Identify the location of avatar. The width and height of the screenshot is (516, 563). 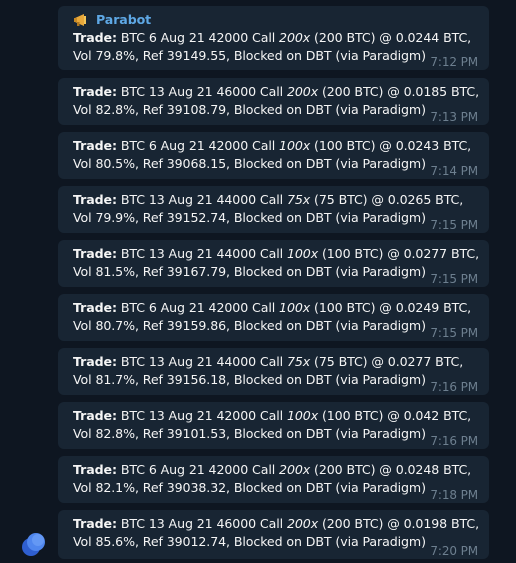
(34, 544).